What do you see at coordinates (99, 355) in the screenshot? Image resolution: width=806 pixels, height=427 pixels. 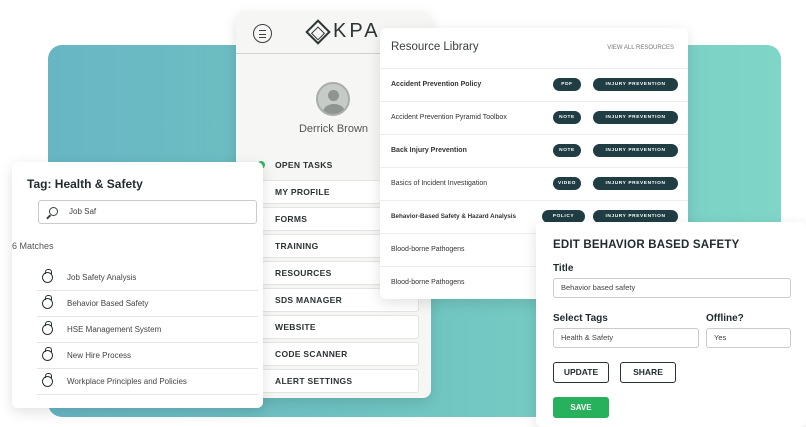 I see `result-label: New Hire Process` at bounding box center [99, 355].